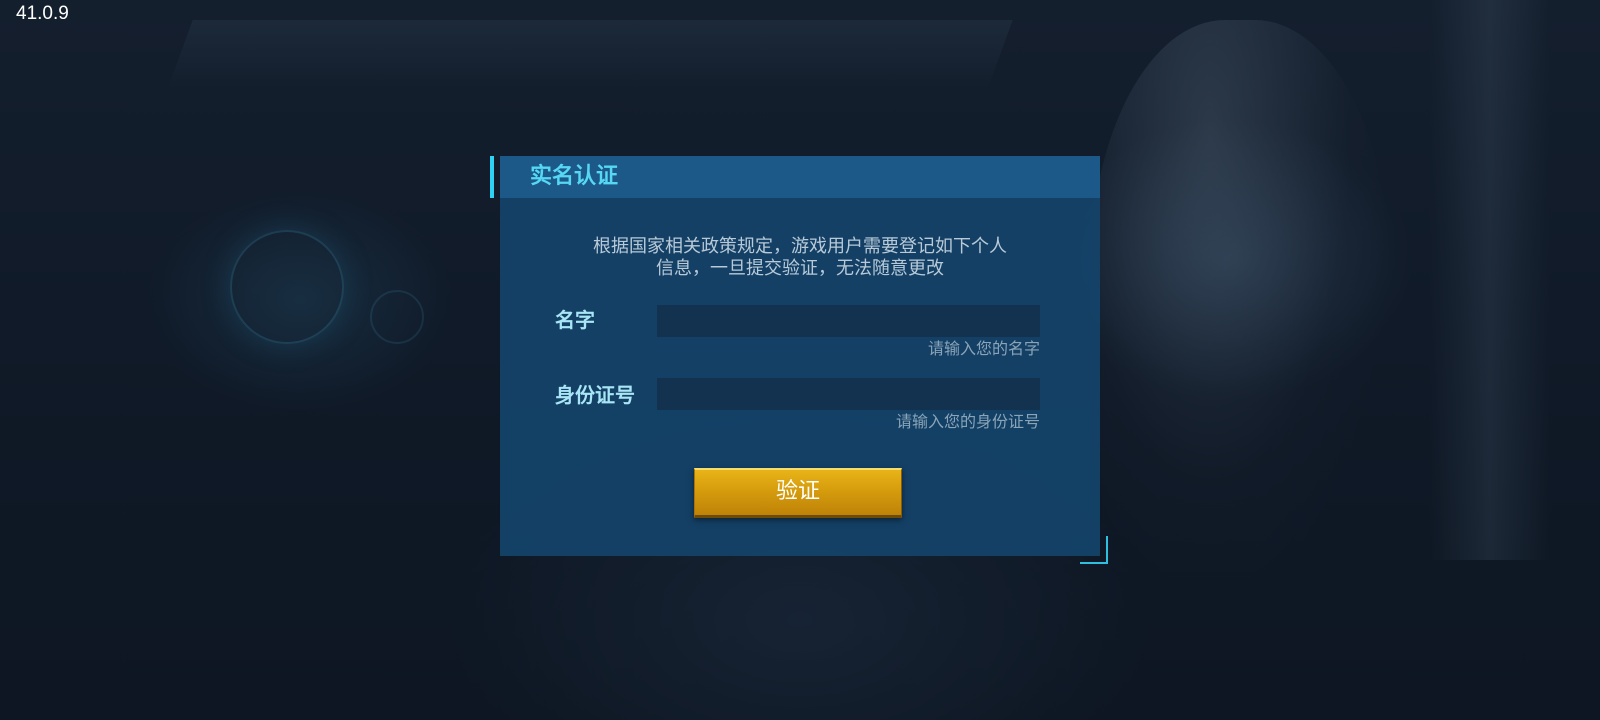 This screenshot has height=720, width=1600. What do you see at coordinates (287, 287) in the screenshot?
I see `background-glow-ring` at bounding box center [287, 287].